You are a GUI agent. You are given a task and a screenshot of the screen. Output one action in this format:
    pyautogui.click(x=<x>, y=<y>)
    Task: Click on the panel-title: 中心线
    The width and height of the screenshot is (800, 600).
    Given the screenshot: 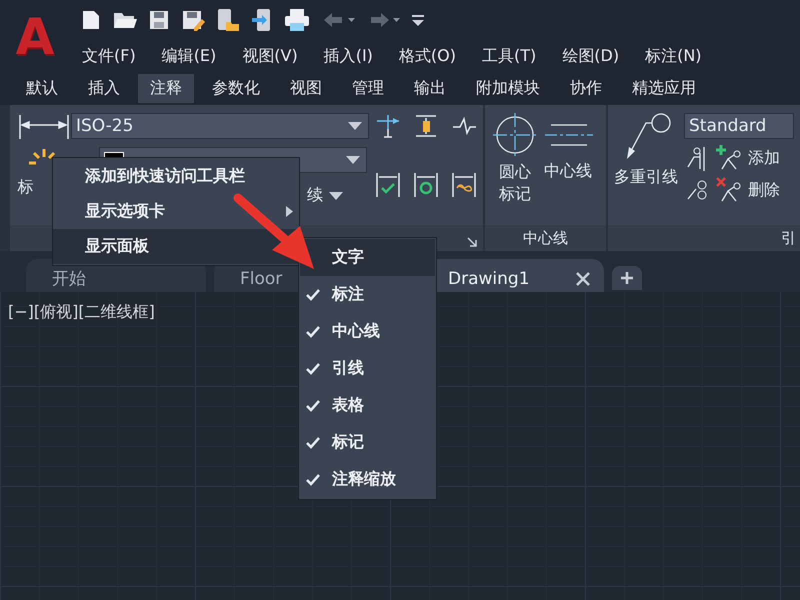 What is the action you would take?
    pyautogui.click(x=545, y=238)
    